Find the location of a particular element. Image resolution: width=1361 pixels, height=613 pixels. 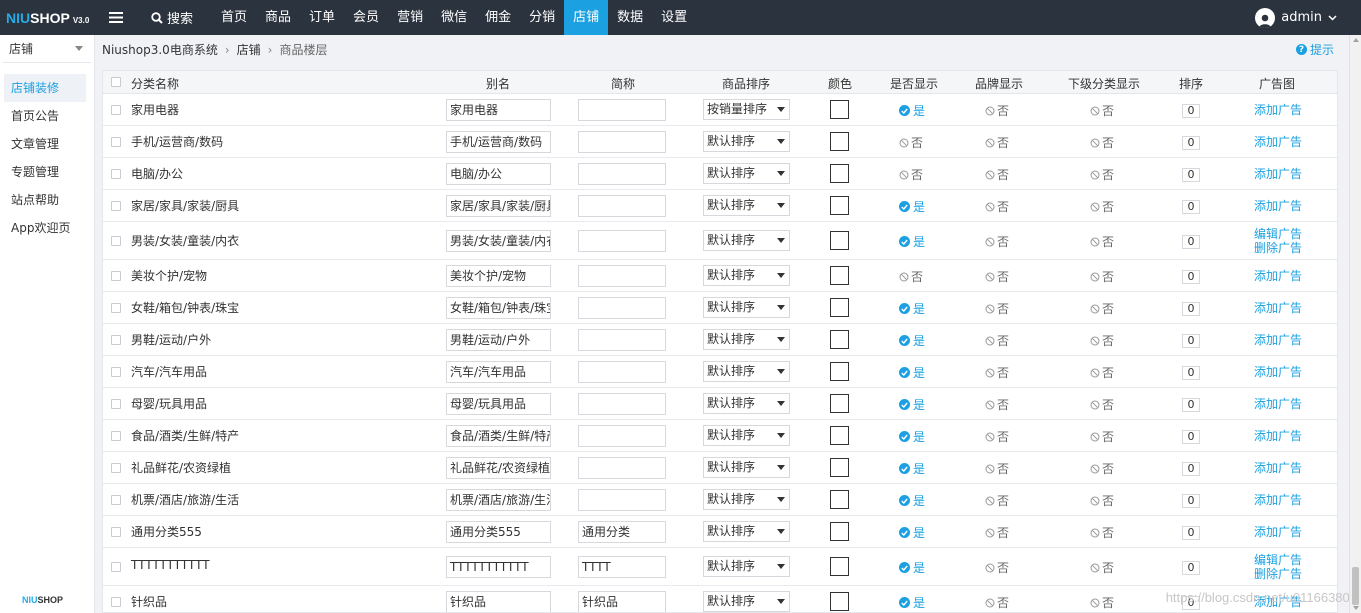

alias-input: 针织品 is located at coordinates (498, 601).